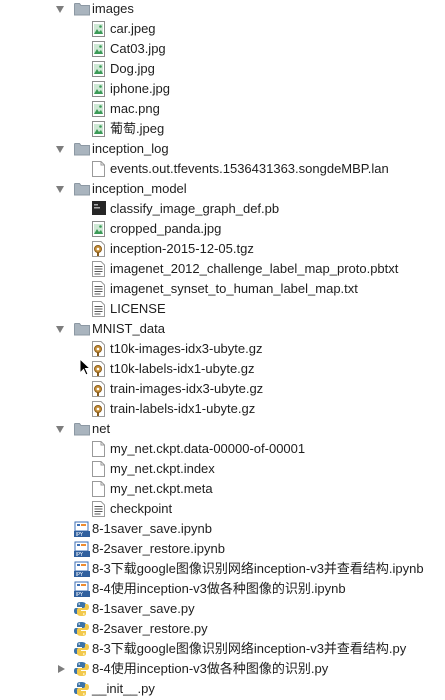  What do you see at coordinates (141, 508) in the screenshot?
I see `tree-item-label: checkpoint` at bounding box center [141, 508].